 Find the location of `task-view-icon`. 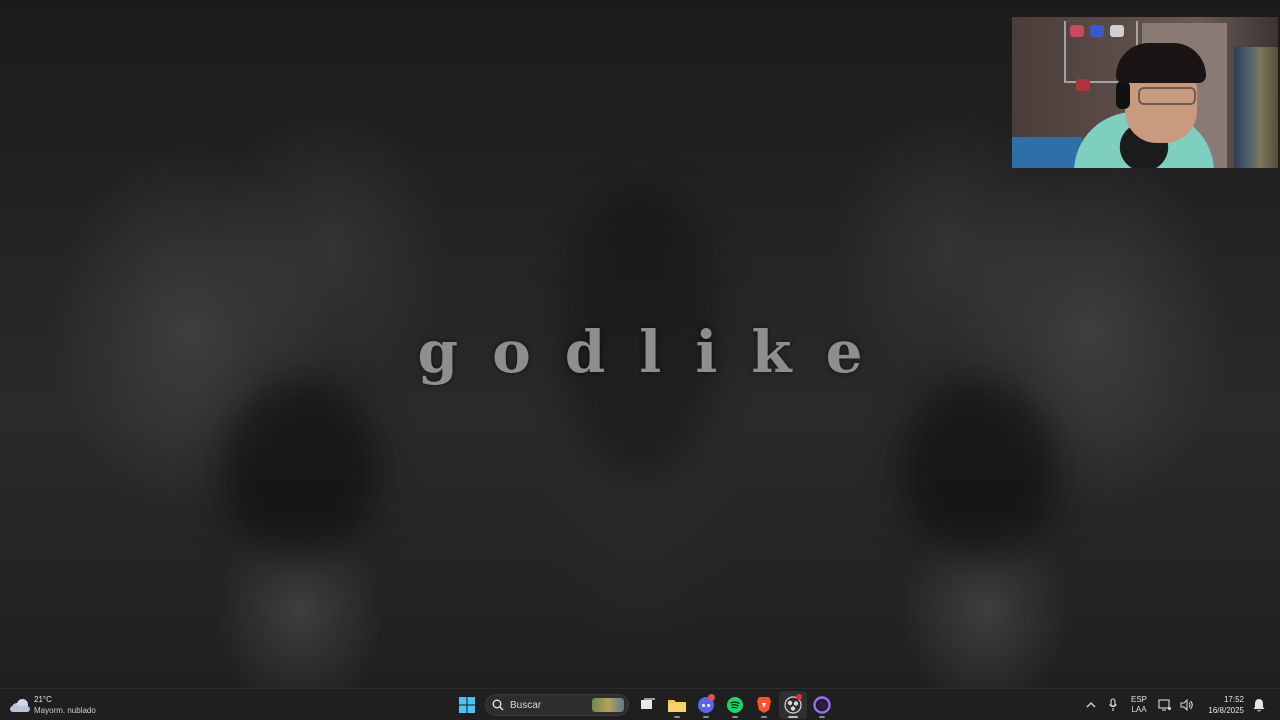

task-view-icon is located at coordinates (647, 703).